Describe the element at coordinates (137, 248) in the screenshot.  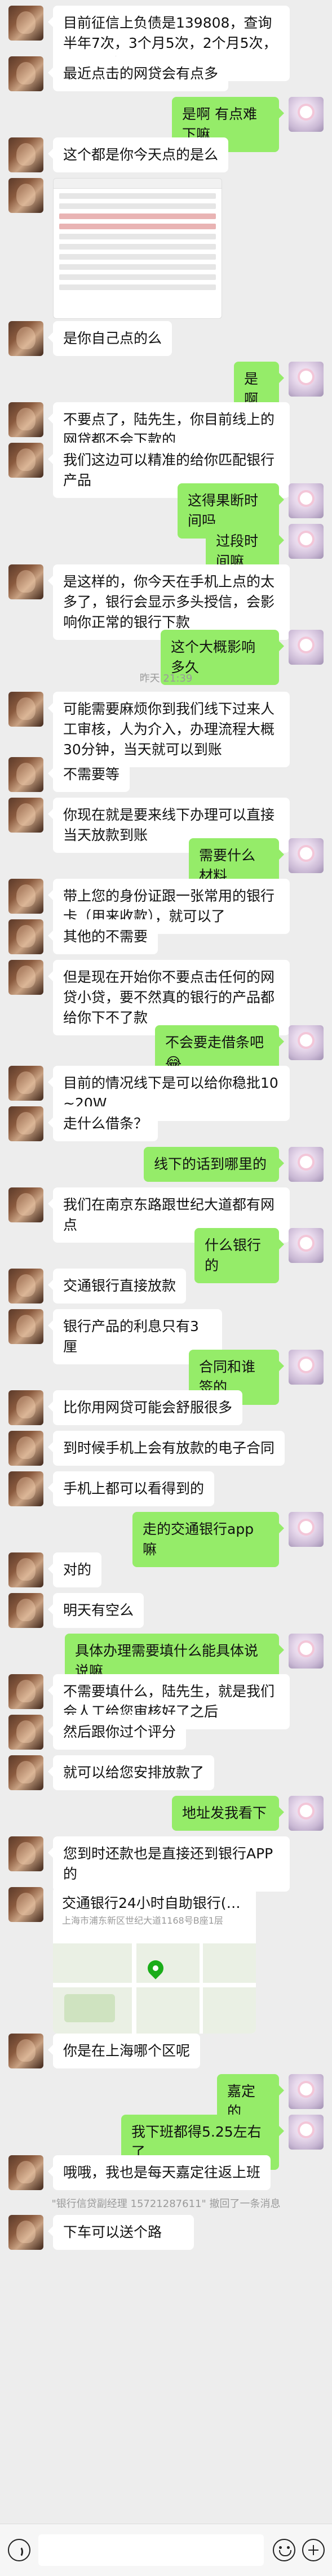
I see `image-message` at that location.